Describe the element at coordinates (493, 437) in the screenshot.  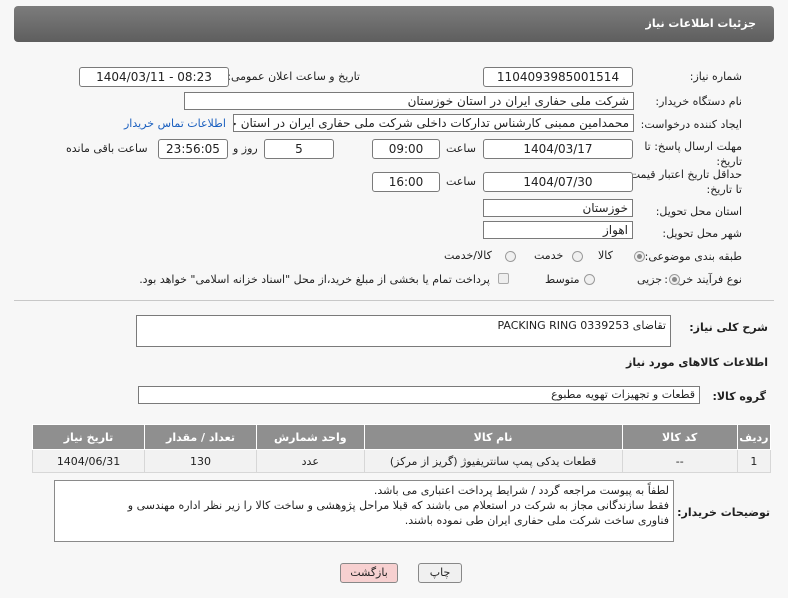
I see `col-header-name: نام کالا` at that location.